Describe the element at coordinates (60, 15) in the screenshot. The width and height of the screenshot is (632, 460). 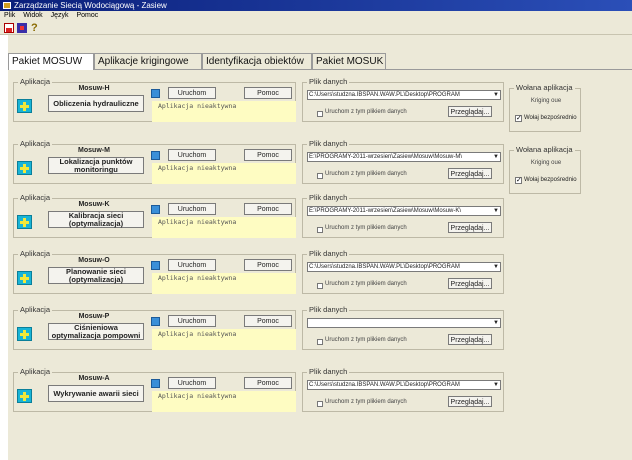
I see `menu-jezyk: Język` at that location.